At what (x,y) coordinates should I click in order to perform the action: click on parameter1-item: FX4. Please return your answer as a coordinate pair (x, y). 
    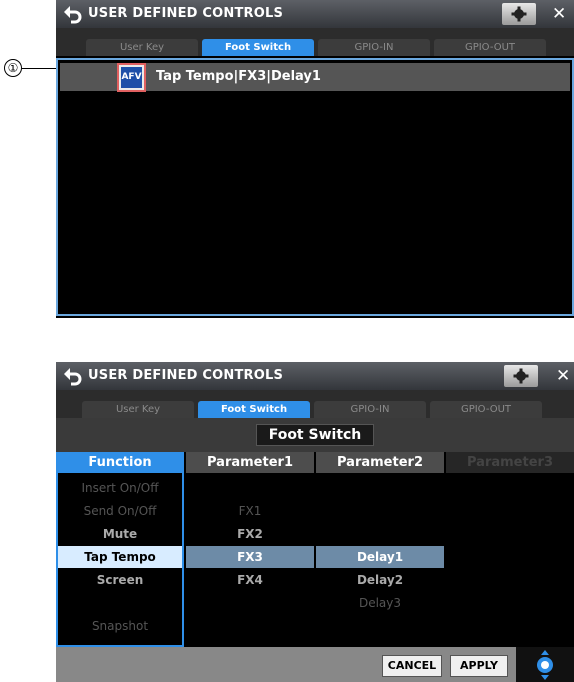
    Looking at the image, I should click on (250, 580).